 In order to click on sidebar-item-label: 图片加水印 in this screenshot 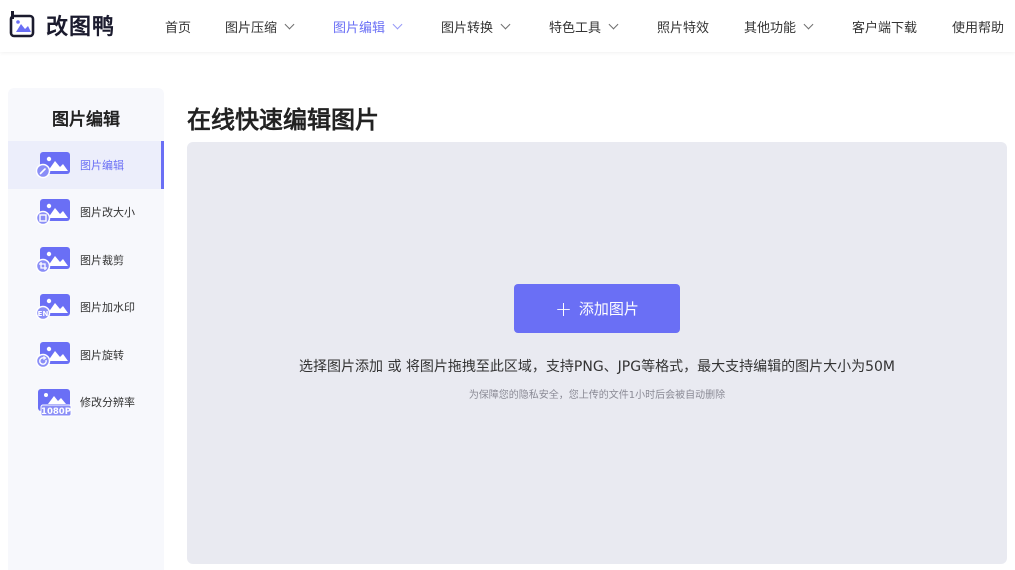, I will do `click(107, 308)`.